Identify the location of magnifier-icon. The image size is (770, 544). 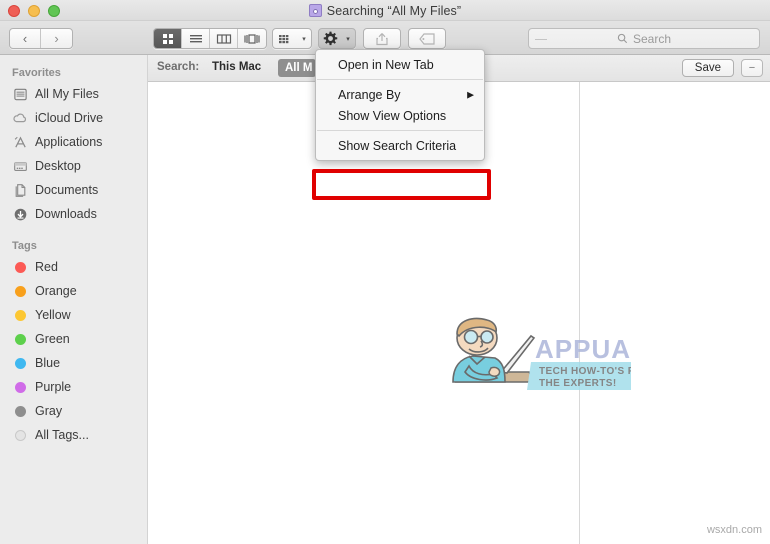
(622, 38).